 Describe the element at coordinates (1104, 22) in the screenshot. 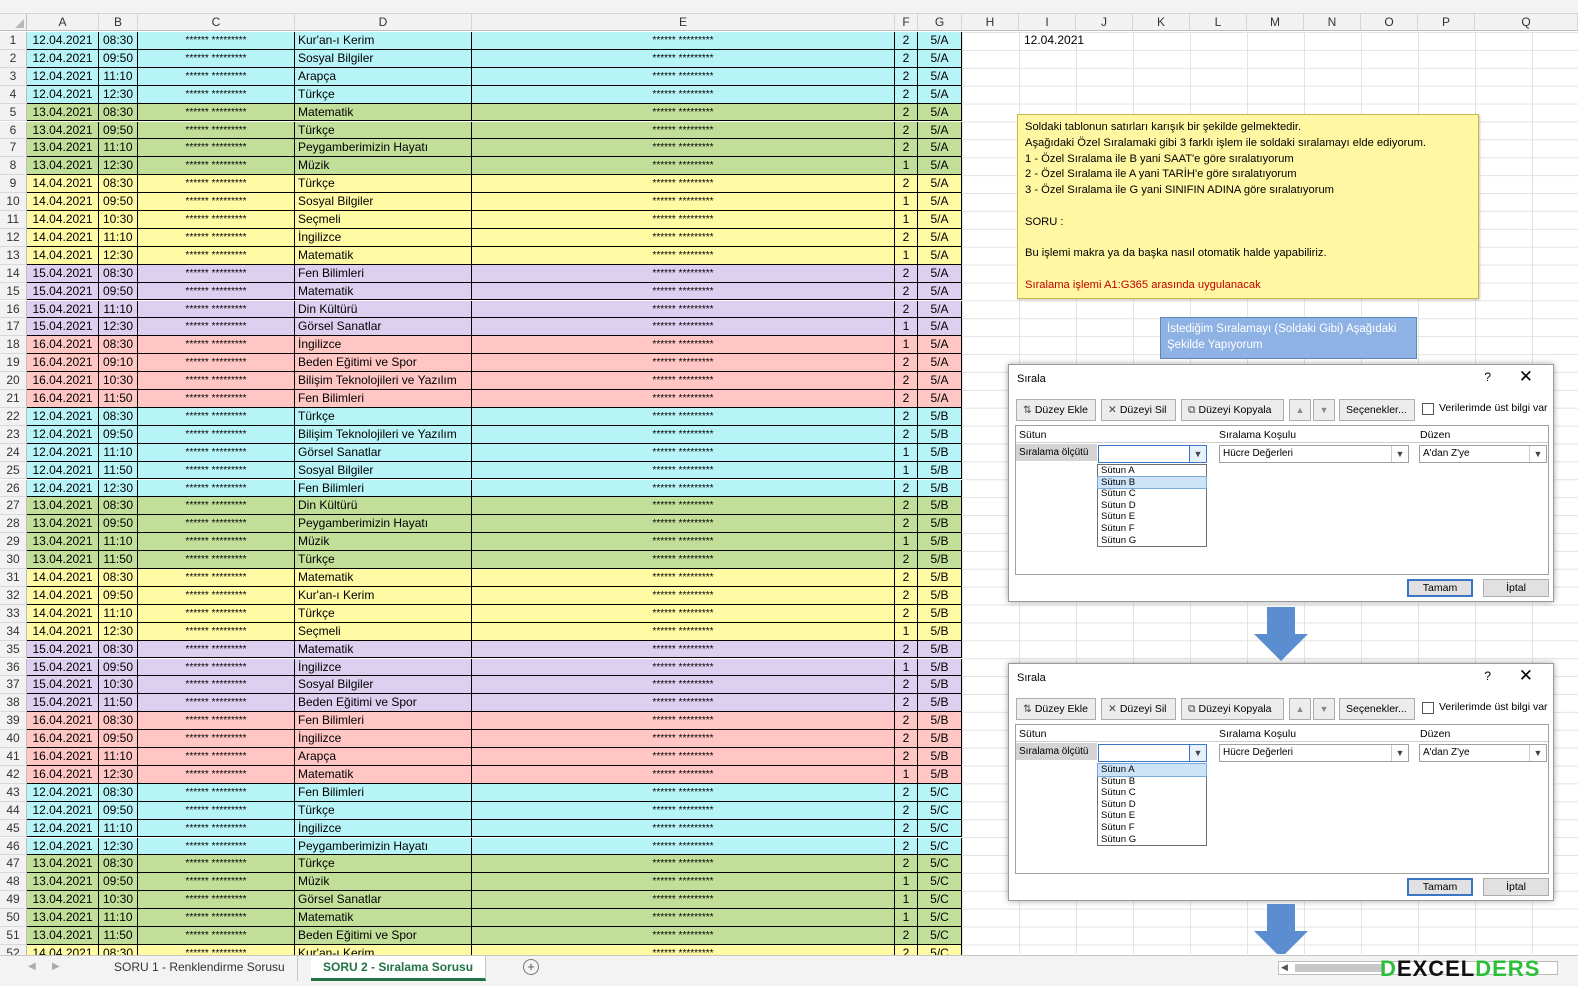

I see `column-header-j: J` at that location.